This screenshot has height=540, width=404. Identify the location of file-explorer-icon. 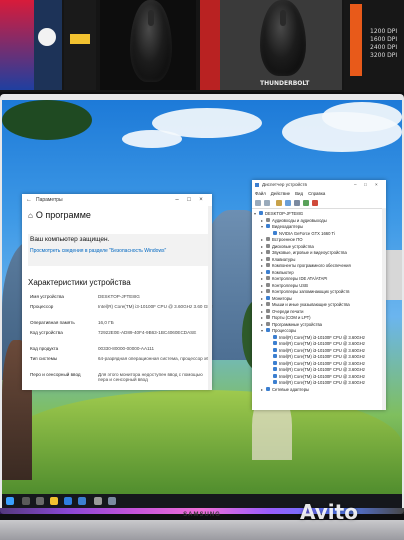
(54, 501).